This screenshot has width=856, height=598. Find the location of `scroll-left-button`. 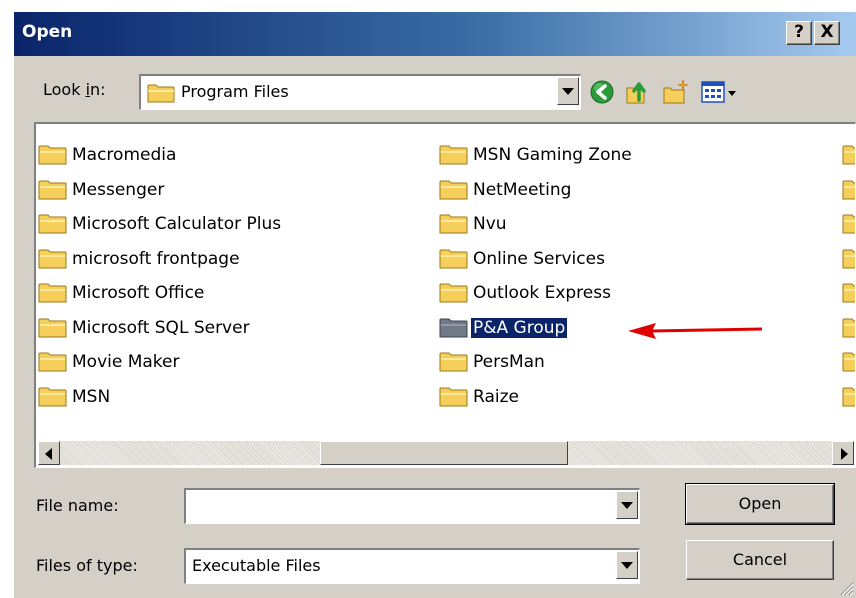

scroll-left-button is located at coordinates (49, 453).